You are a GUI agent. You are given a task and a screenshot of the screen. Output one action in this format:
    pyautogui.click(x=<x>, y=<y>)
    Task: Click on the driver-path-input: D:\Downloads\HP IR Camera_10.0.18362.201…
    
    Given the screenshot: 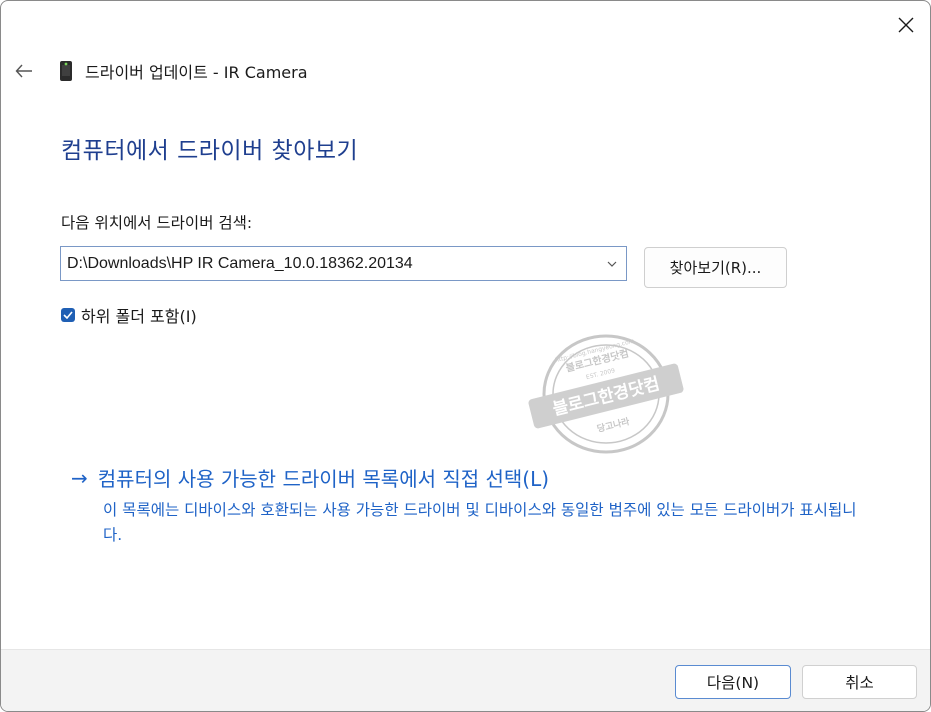 What is the action you would take?
    pyautogui.click(x=329, y=264)
    